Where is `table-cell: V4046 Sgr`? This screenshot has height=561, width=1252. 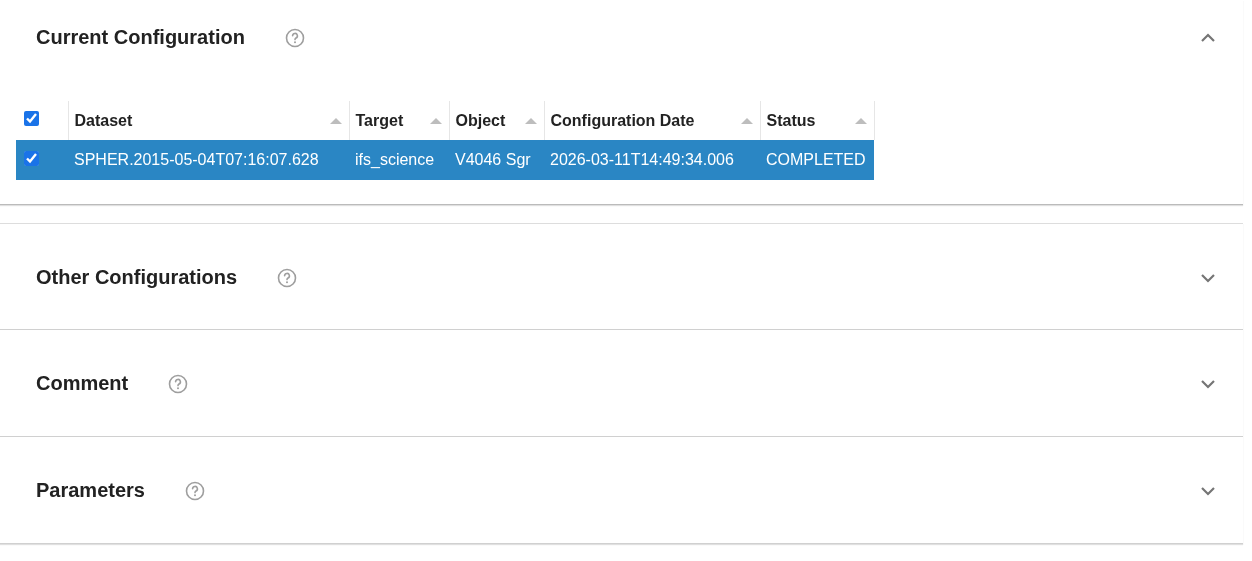 table-cell: V4046 Sgr is located at coordinates (493, 159).